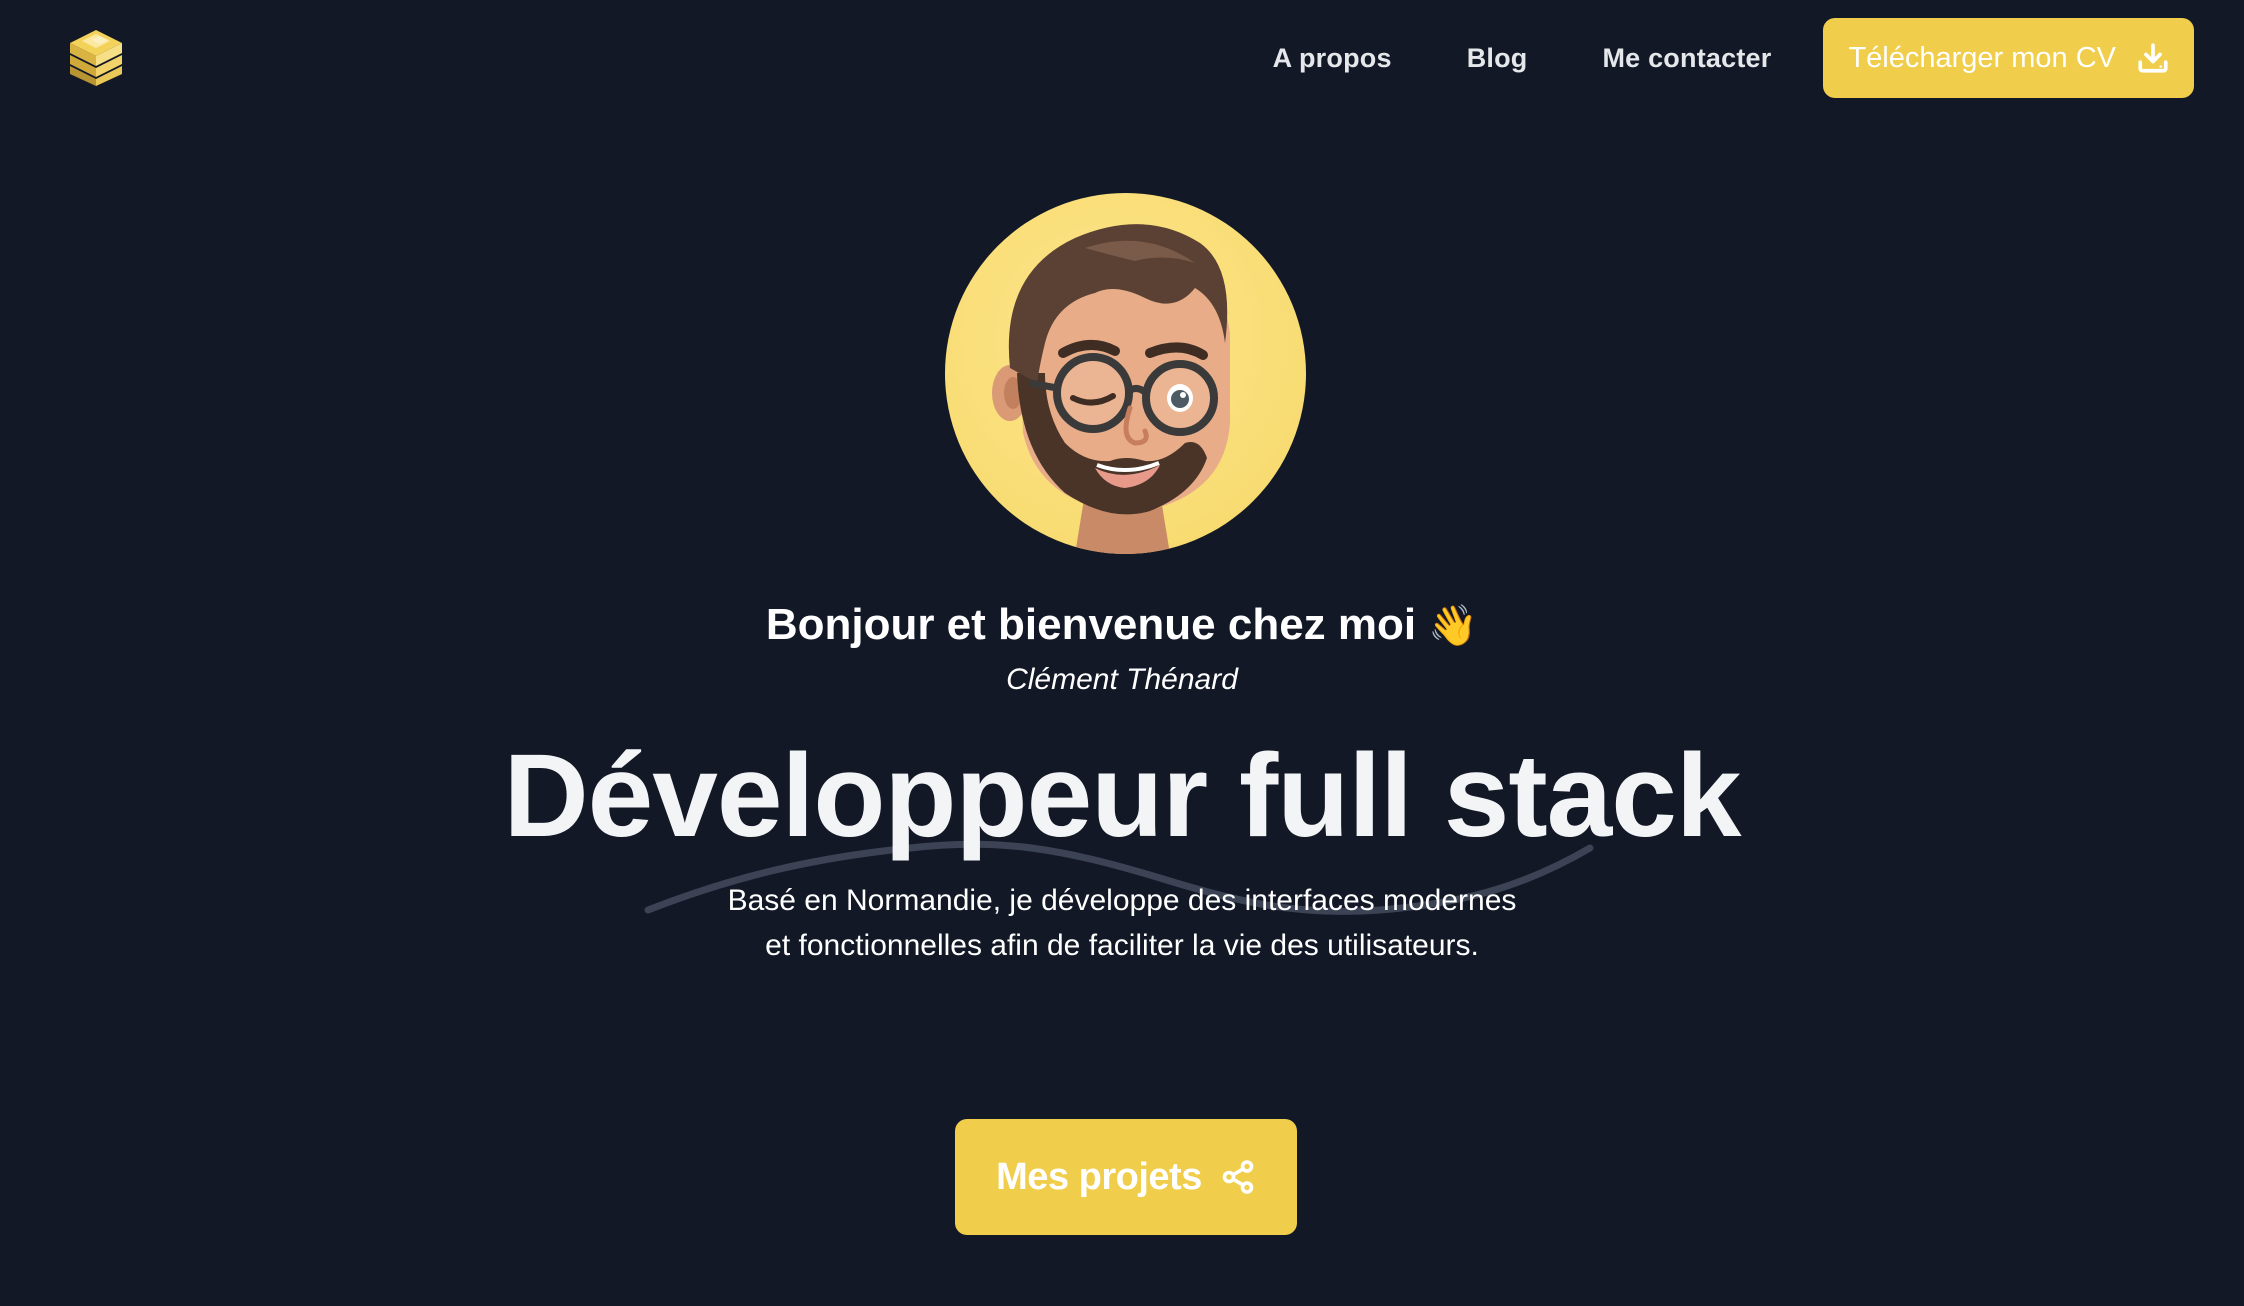 The image size is (2244, 1306). I want to click on projects-button: Mes projets, so click(1126, 1177).